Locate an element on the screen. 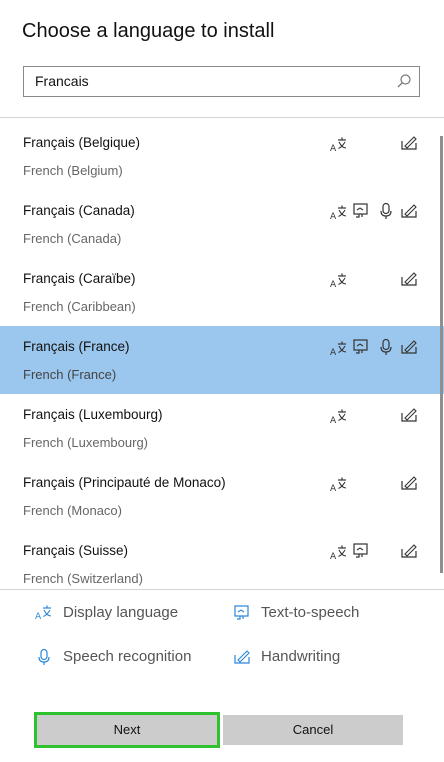  legend-speech-recognition: Speech recognition is located at coordinates (125, 657).